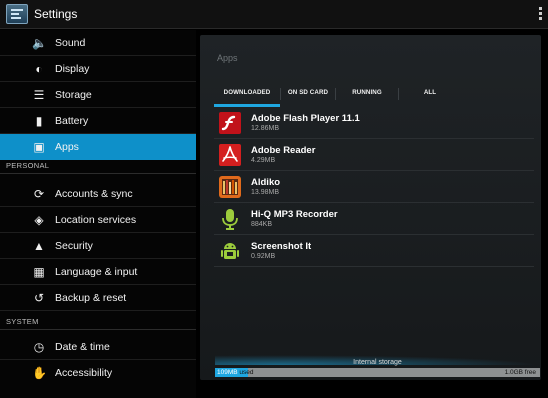 The image size is (548, 398). What do you see at coordinates (377, 362) in the screenshot?
I see `storage-caption: Internal storage` at bounding box center [377, 362].